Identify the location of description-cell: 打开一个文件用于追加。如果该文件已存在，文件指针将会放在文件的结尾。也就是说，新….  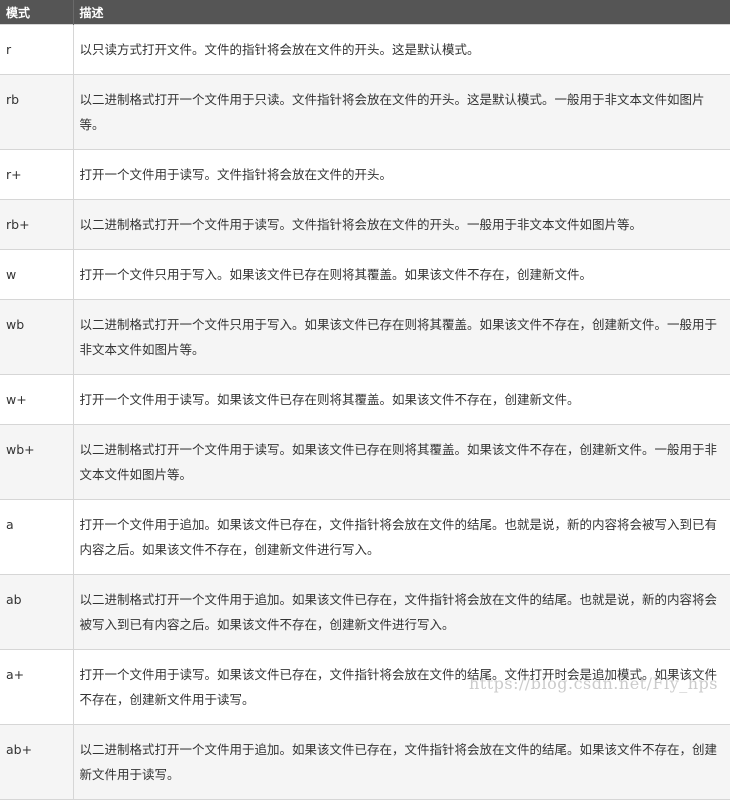
(401, 537).